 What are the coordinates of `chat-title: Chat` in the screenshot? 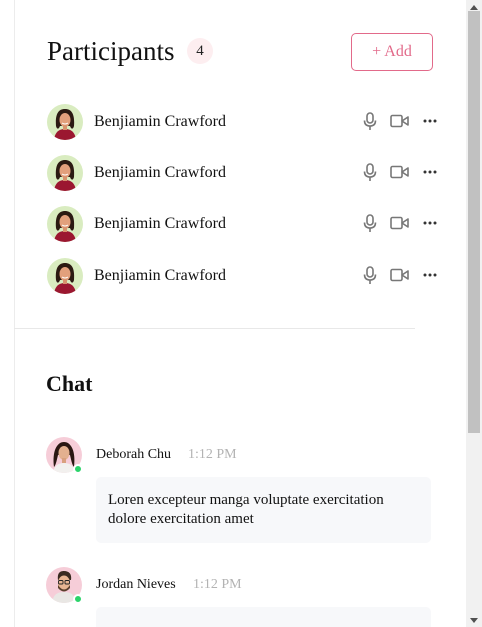 It's located at (69, 383).